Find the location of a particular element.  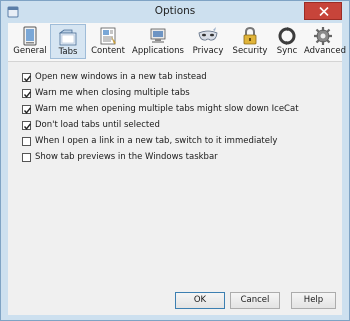

option-dont-load-tabs-until-selected: Don't load tabs until selected is located at coordinates (91, 125).